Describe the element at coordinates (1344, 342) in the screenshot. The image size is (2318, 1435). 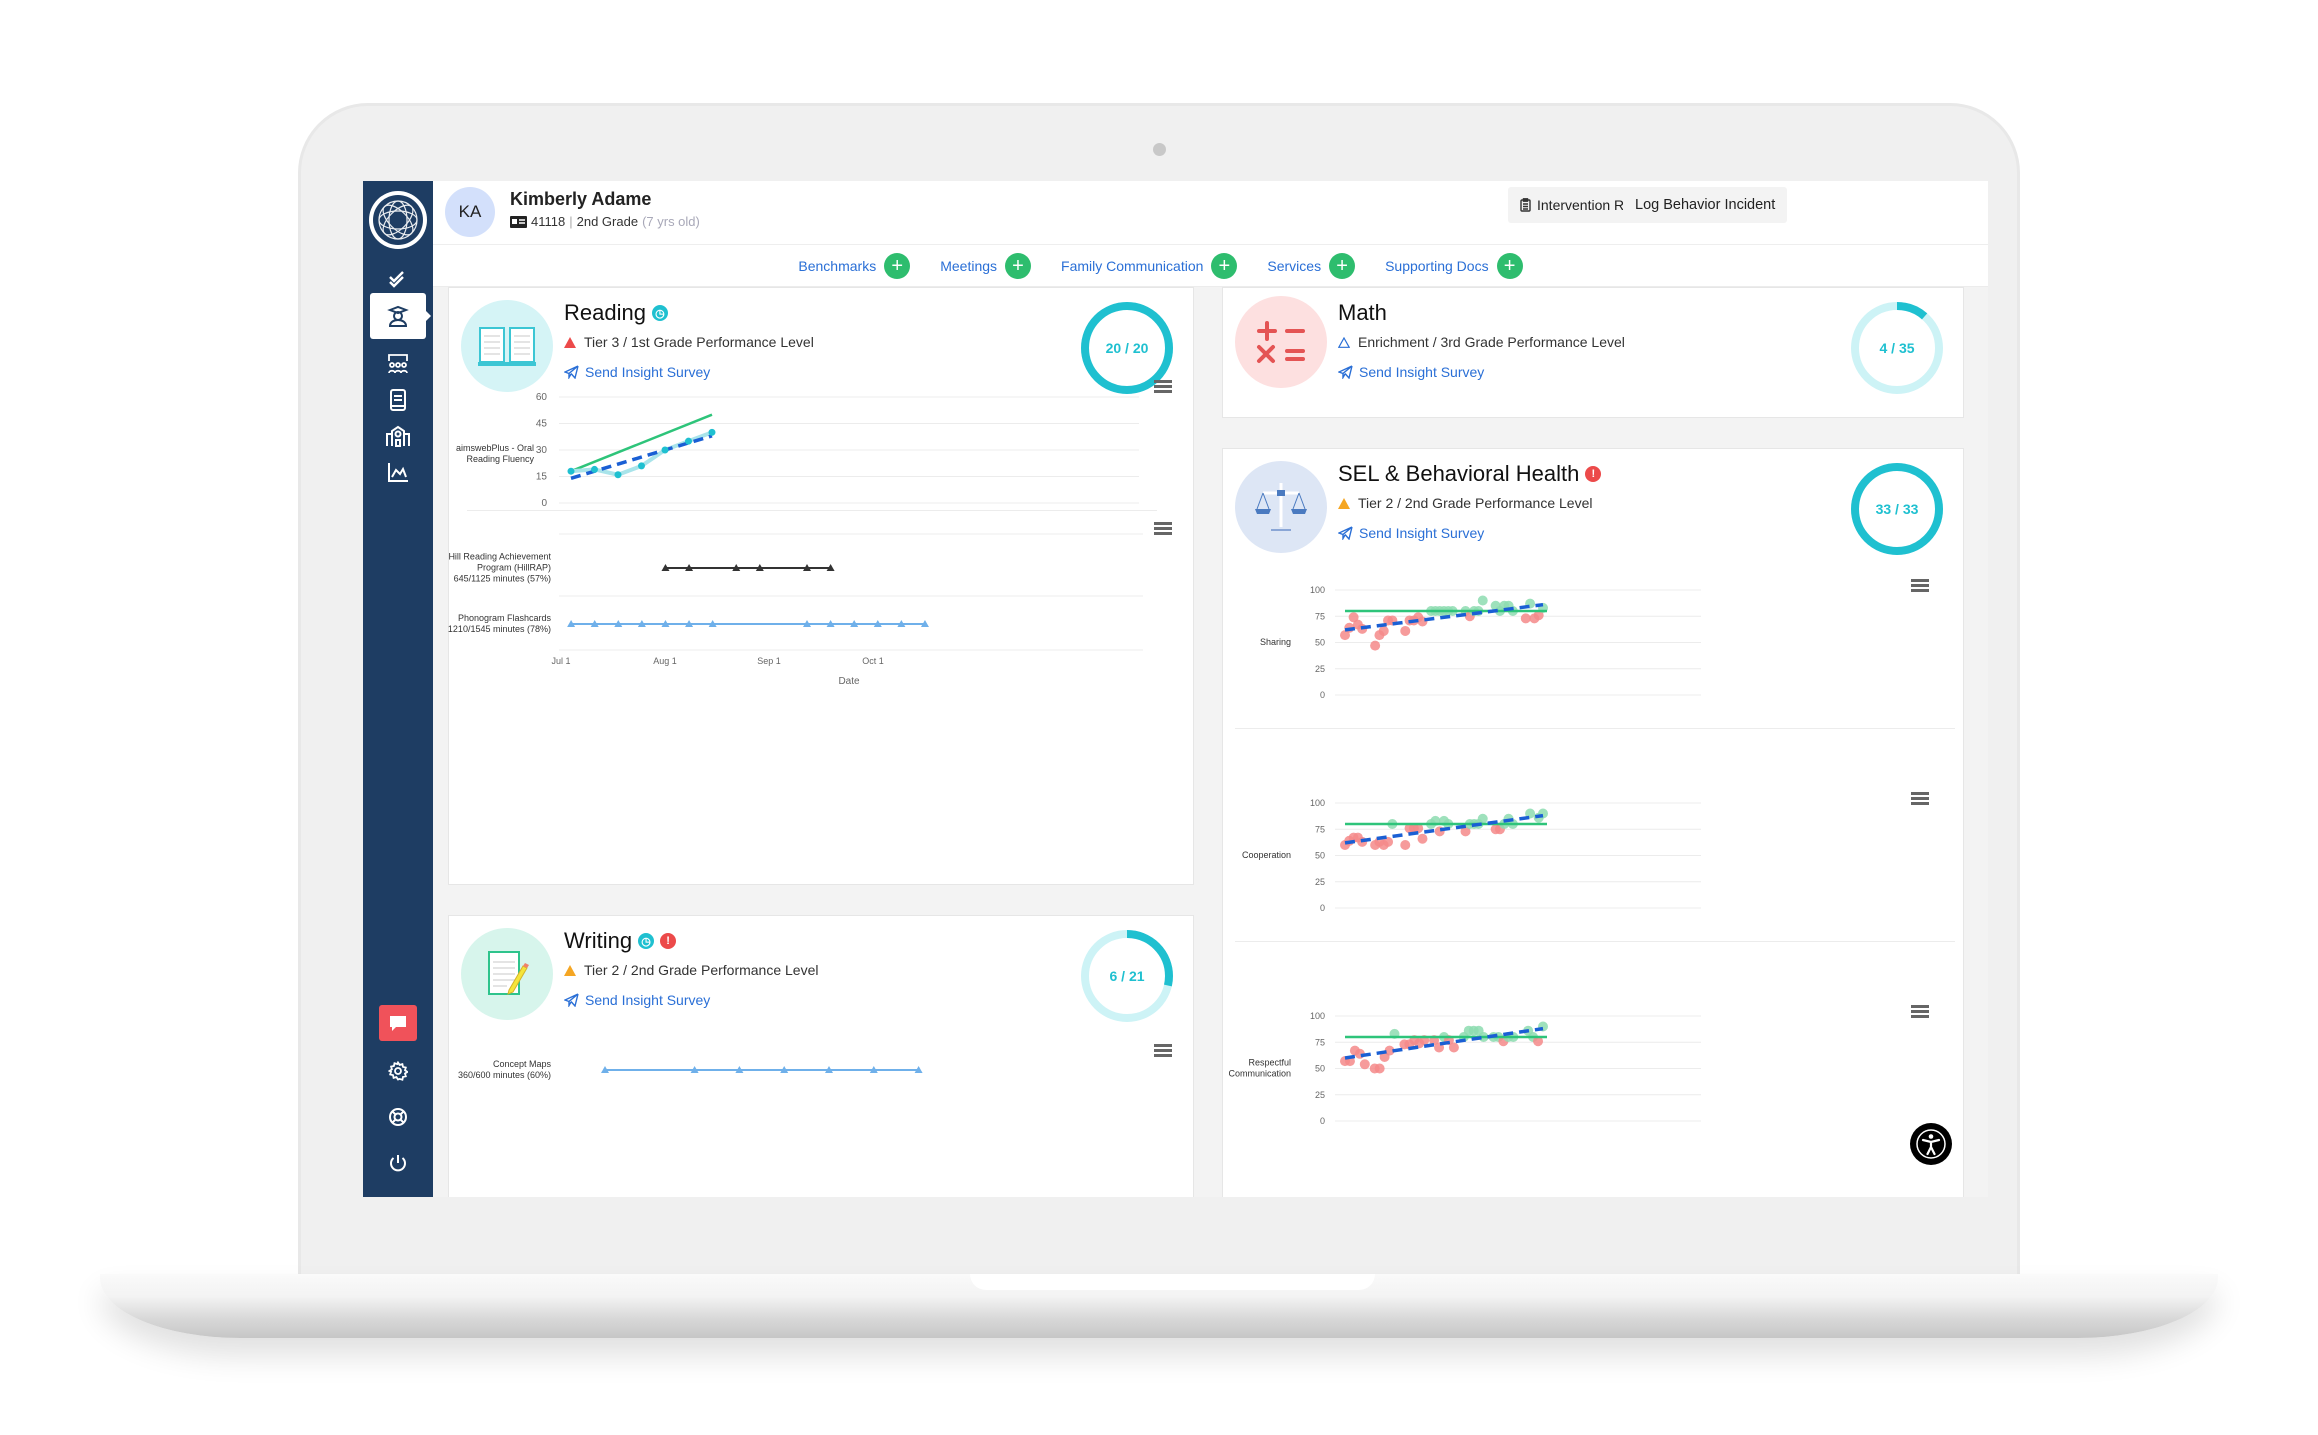
I see `tier-triangle-outline-icon` at that location.